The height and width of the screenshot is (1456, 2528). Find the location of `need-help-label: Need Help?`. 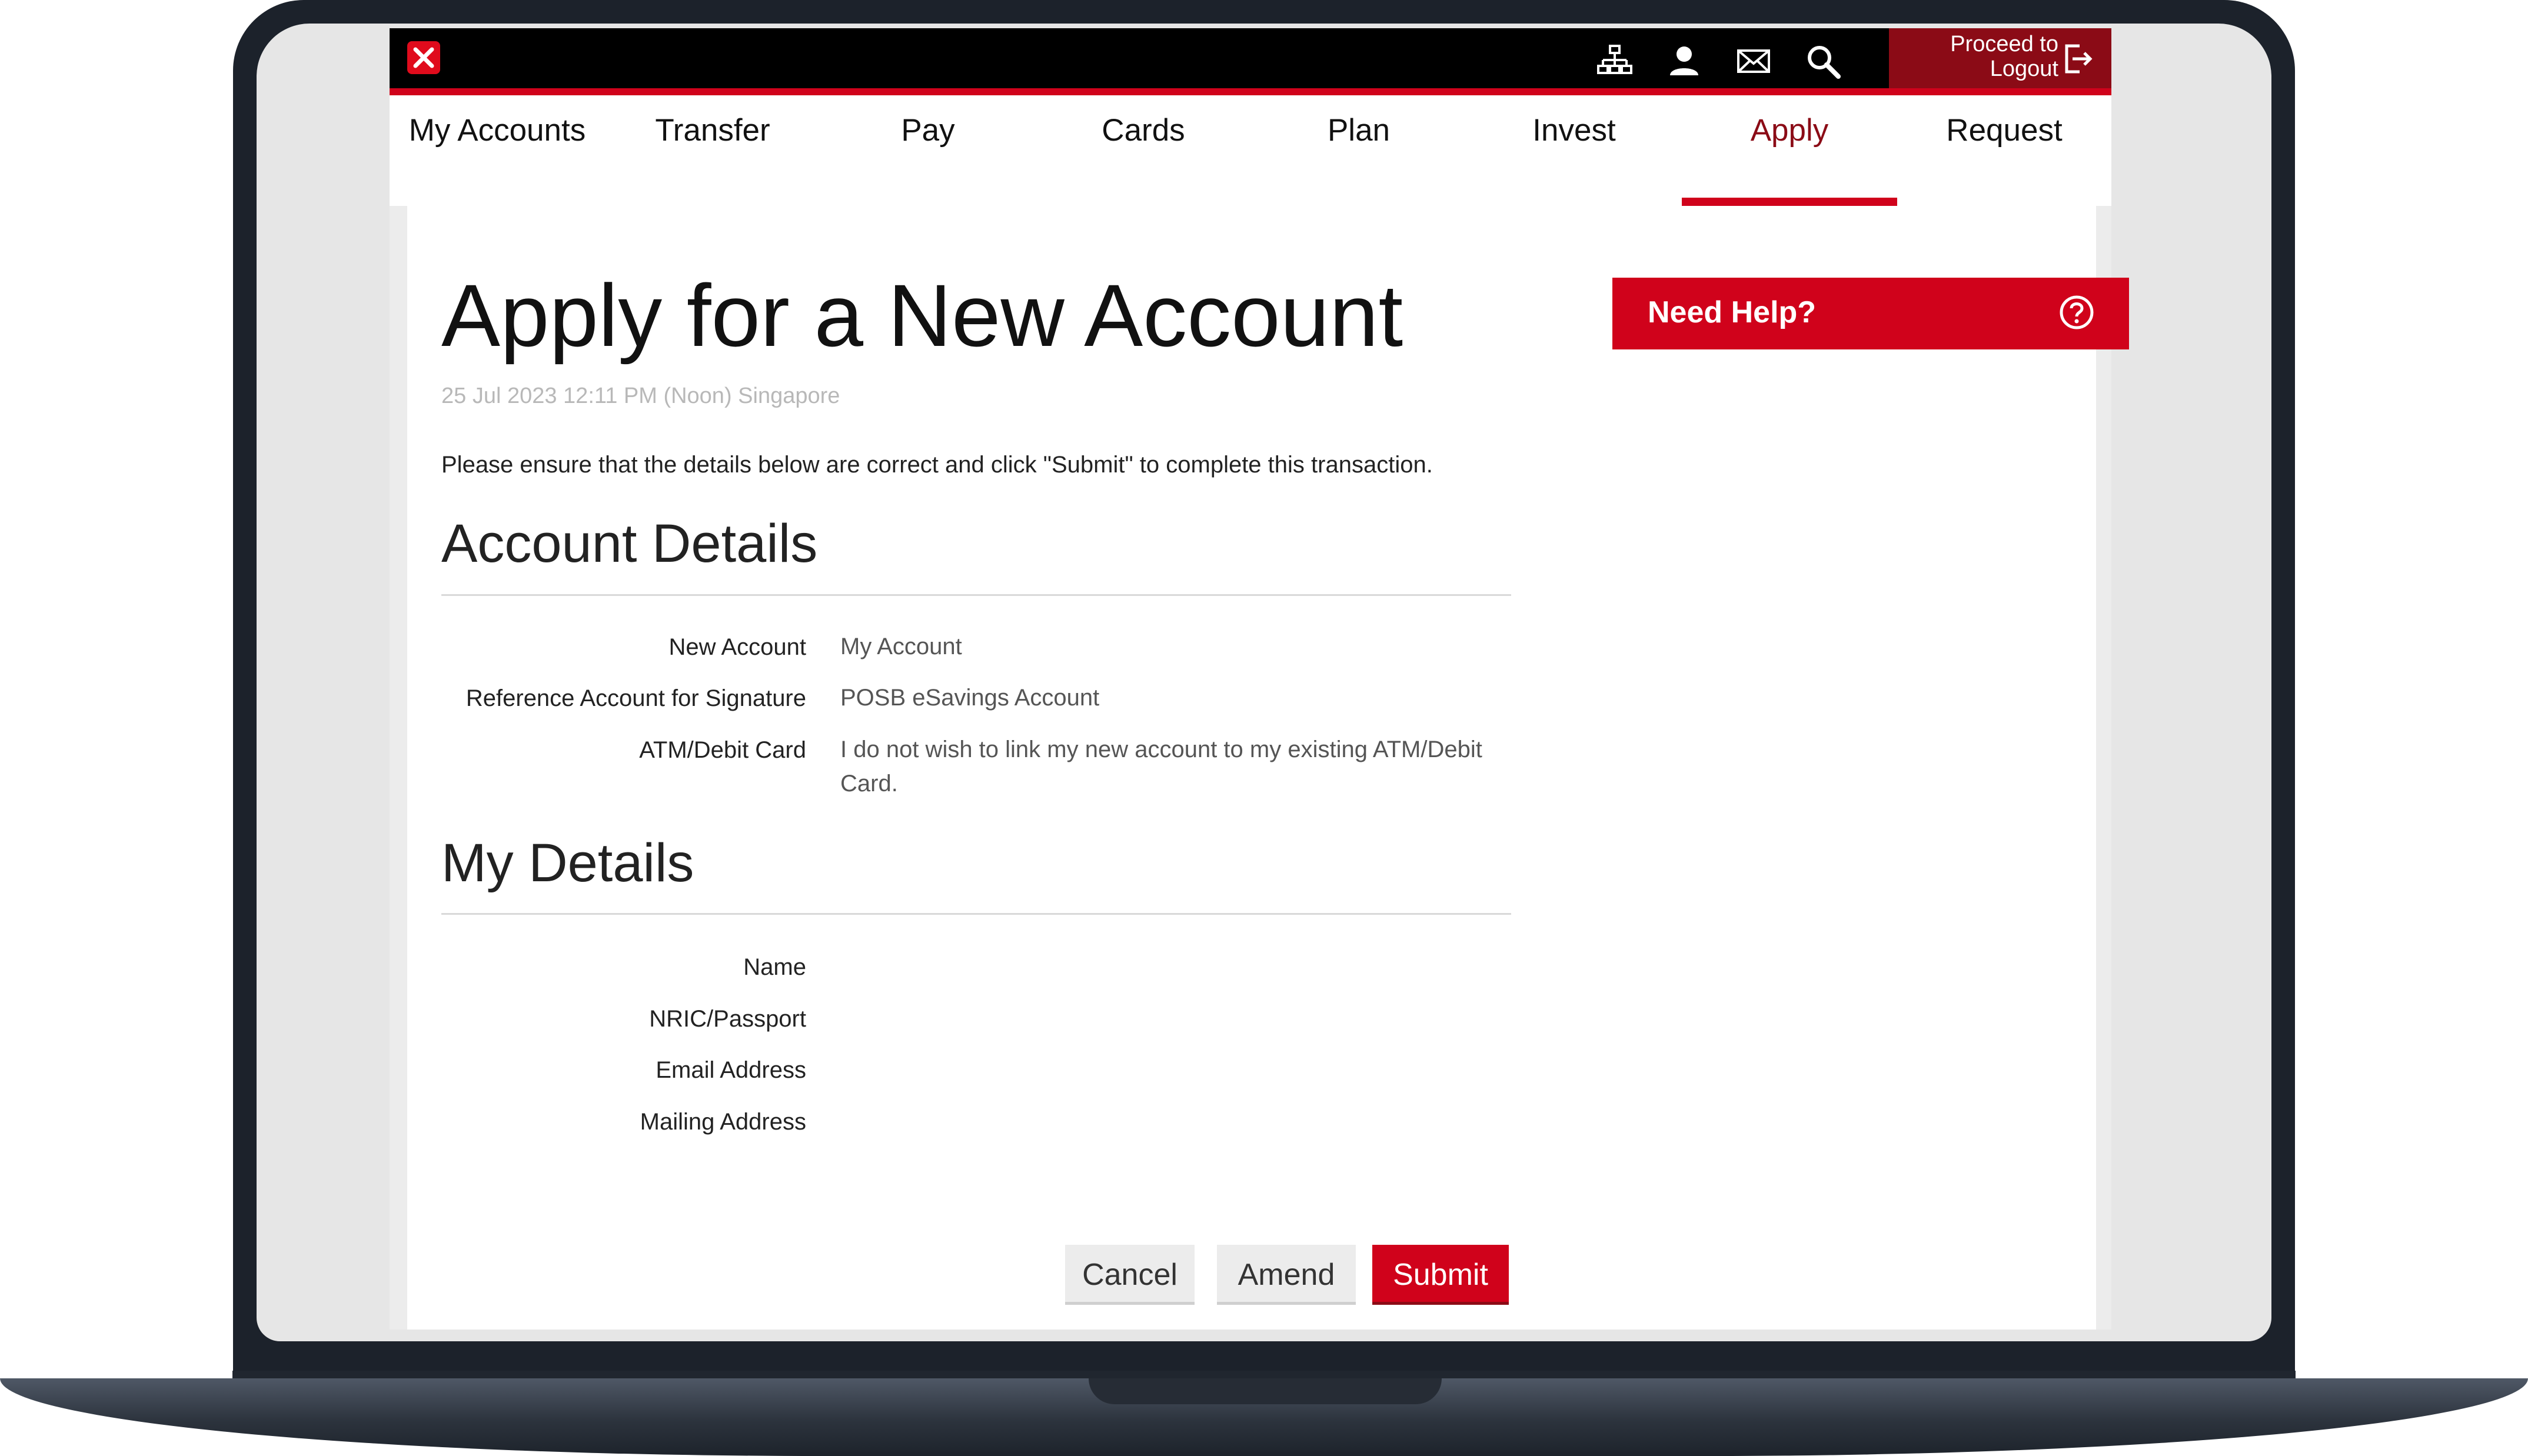

need-help-label: Need Help? is located at coordinates (1732, 312).